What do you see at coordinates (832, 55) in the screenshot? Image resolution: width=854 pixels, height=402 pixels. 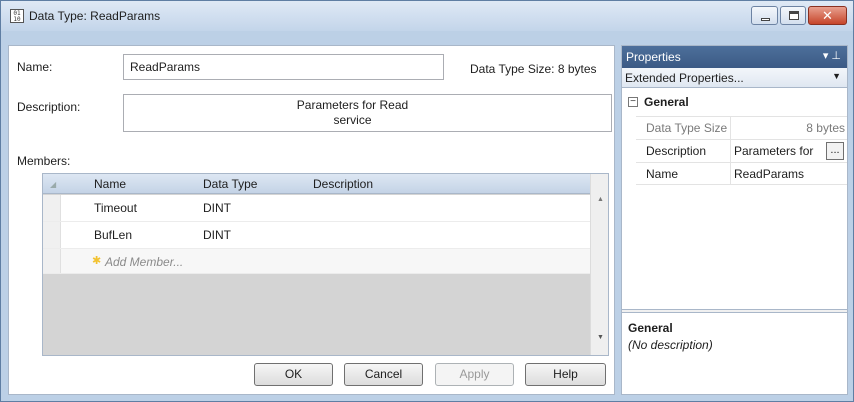 I see `pin-icon: ▾ ⊥` at bounding box center [832, 55].